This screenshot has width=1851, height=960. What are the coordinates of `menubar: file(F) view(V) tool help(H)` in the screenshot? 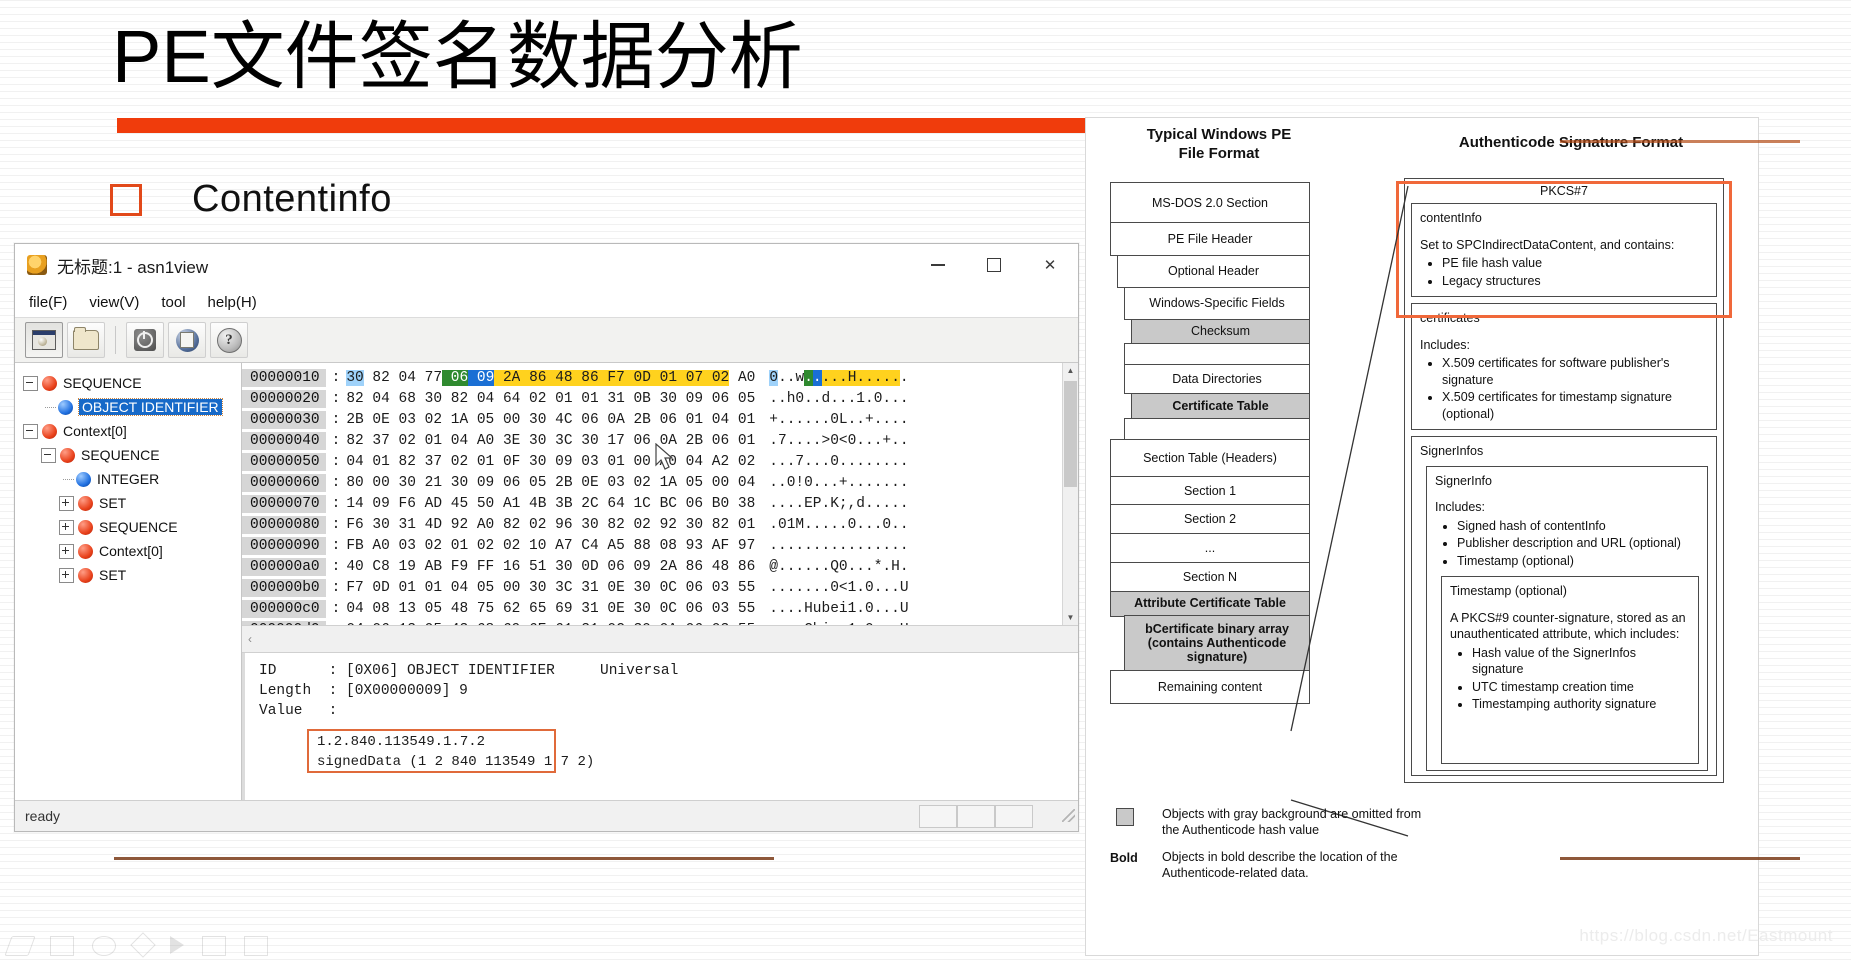 It's located at (546, 302).